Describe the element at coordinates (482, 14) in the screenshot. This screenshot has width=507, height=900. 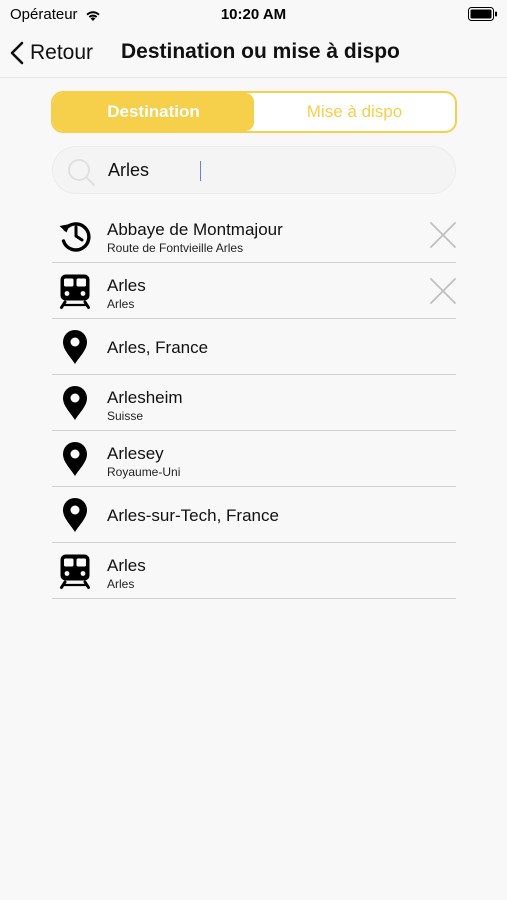
I see `battery-icon` at that location.